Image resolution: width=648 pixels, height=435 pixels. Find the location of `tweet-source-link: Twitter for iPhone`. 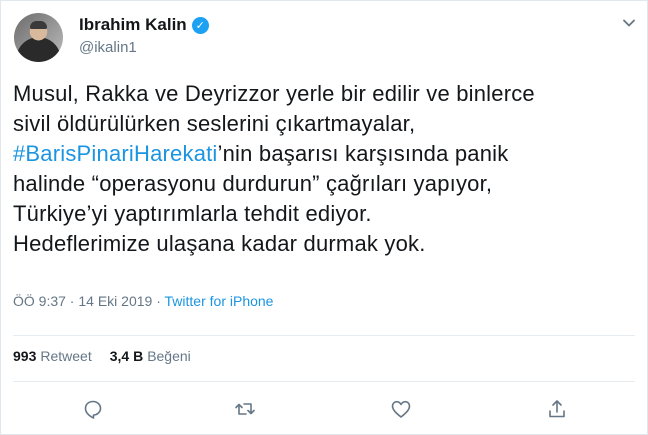

tweet-source-link: Twitter for iPhone is located at coordinates (219, 301).